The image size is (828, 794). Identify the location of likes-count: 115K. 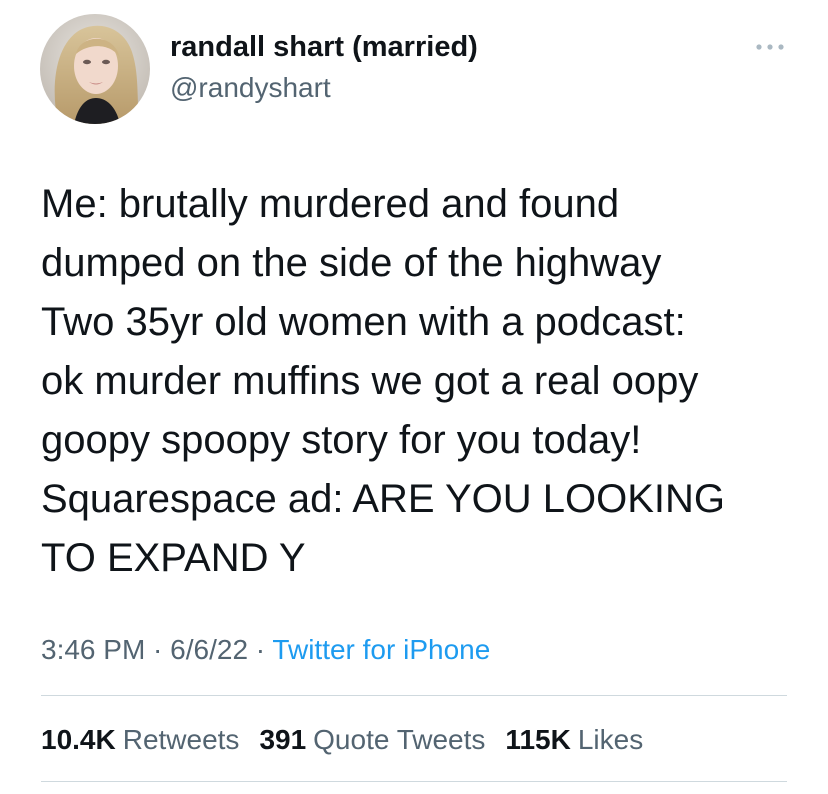
(538, 739).